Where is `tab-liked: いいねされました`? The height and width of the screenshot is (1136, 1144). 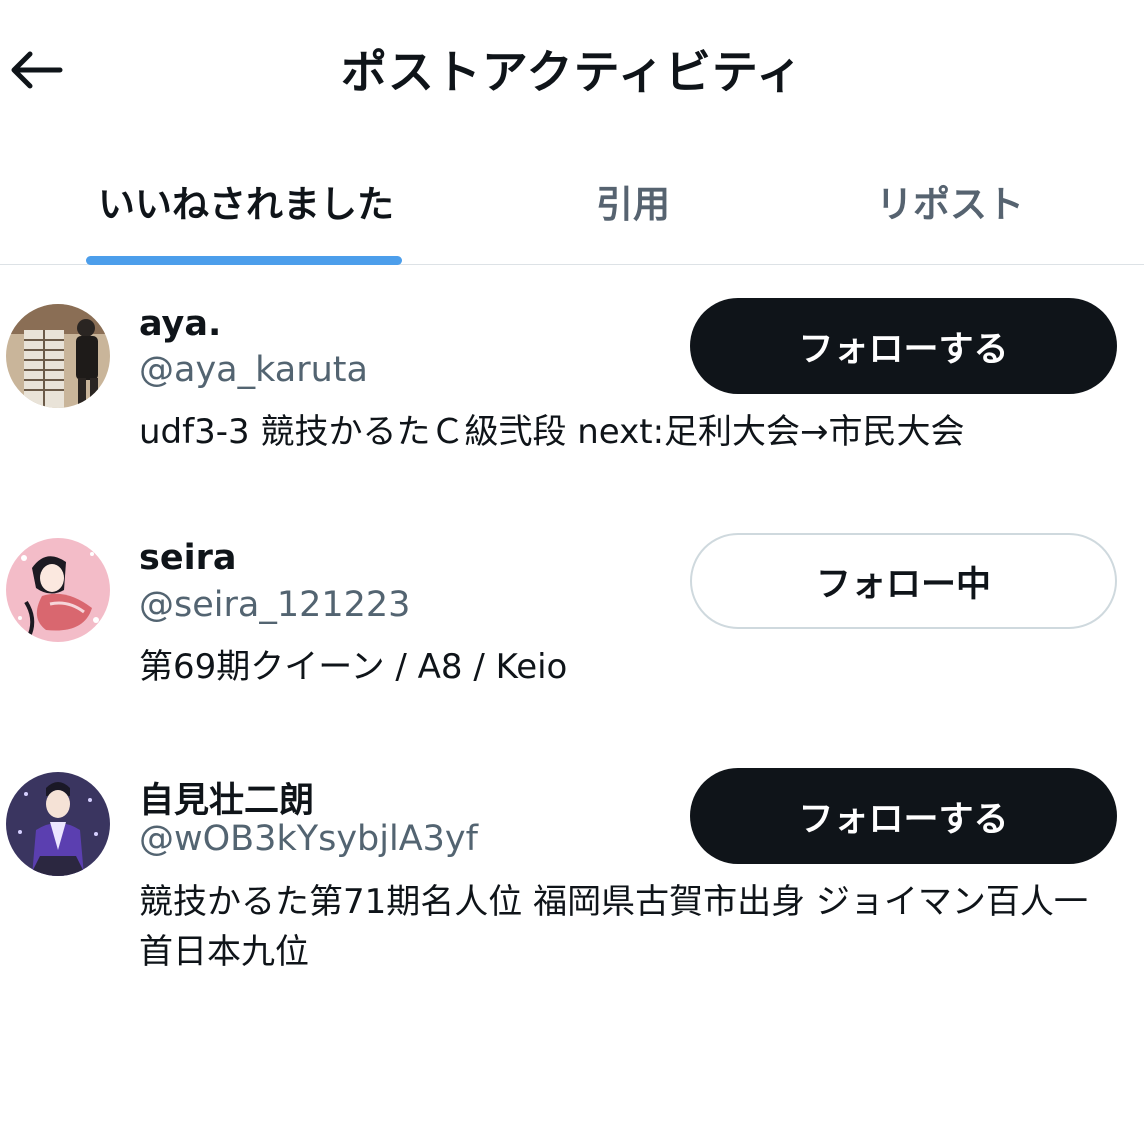 tab-liked: いいねされました is located at coordinates (246, 201).